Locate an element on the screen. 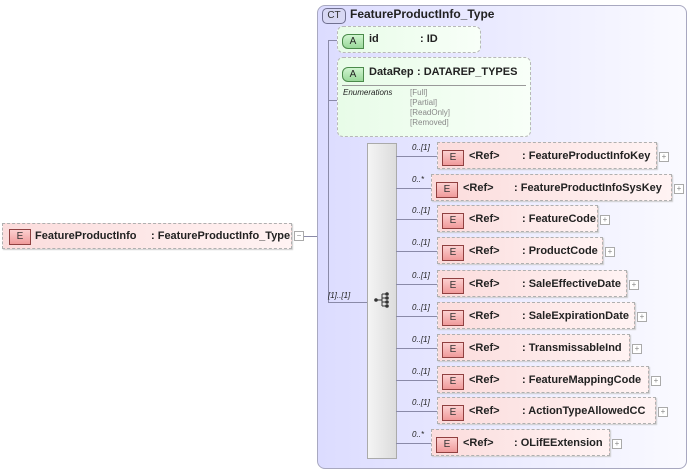 The image size is (690, 473). element-ref: E <Ref> : ActionTypeAllowedCC is located at coordinates (546, 410).